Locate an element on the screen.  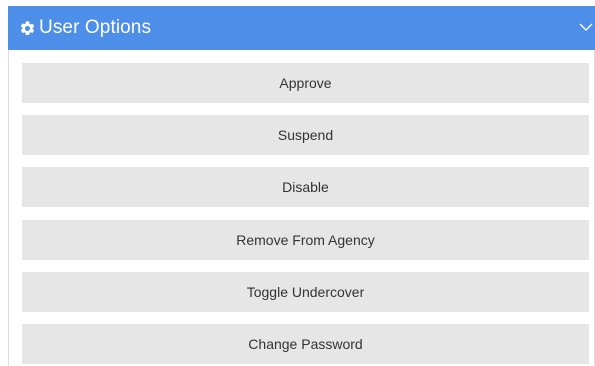
toggle-undercover-button: Toggle Undercover is located at coordinates (305, 292).